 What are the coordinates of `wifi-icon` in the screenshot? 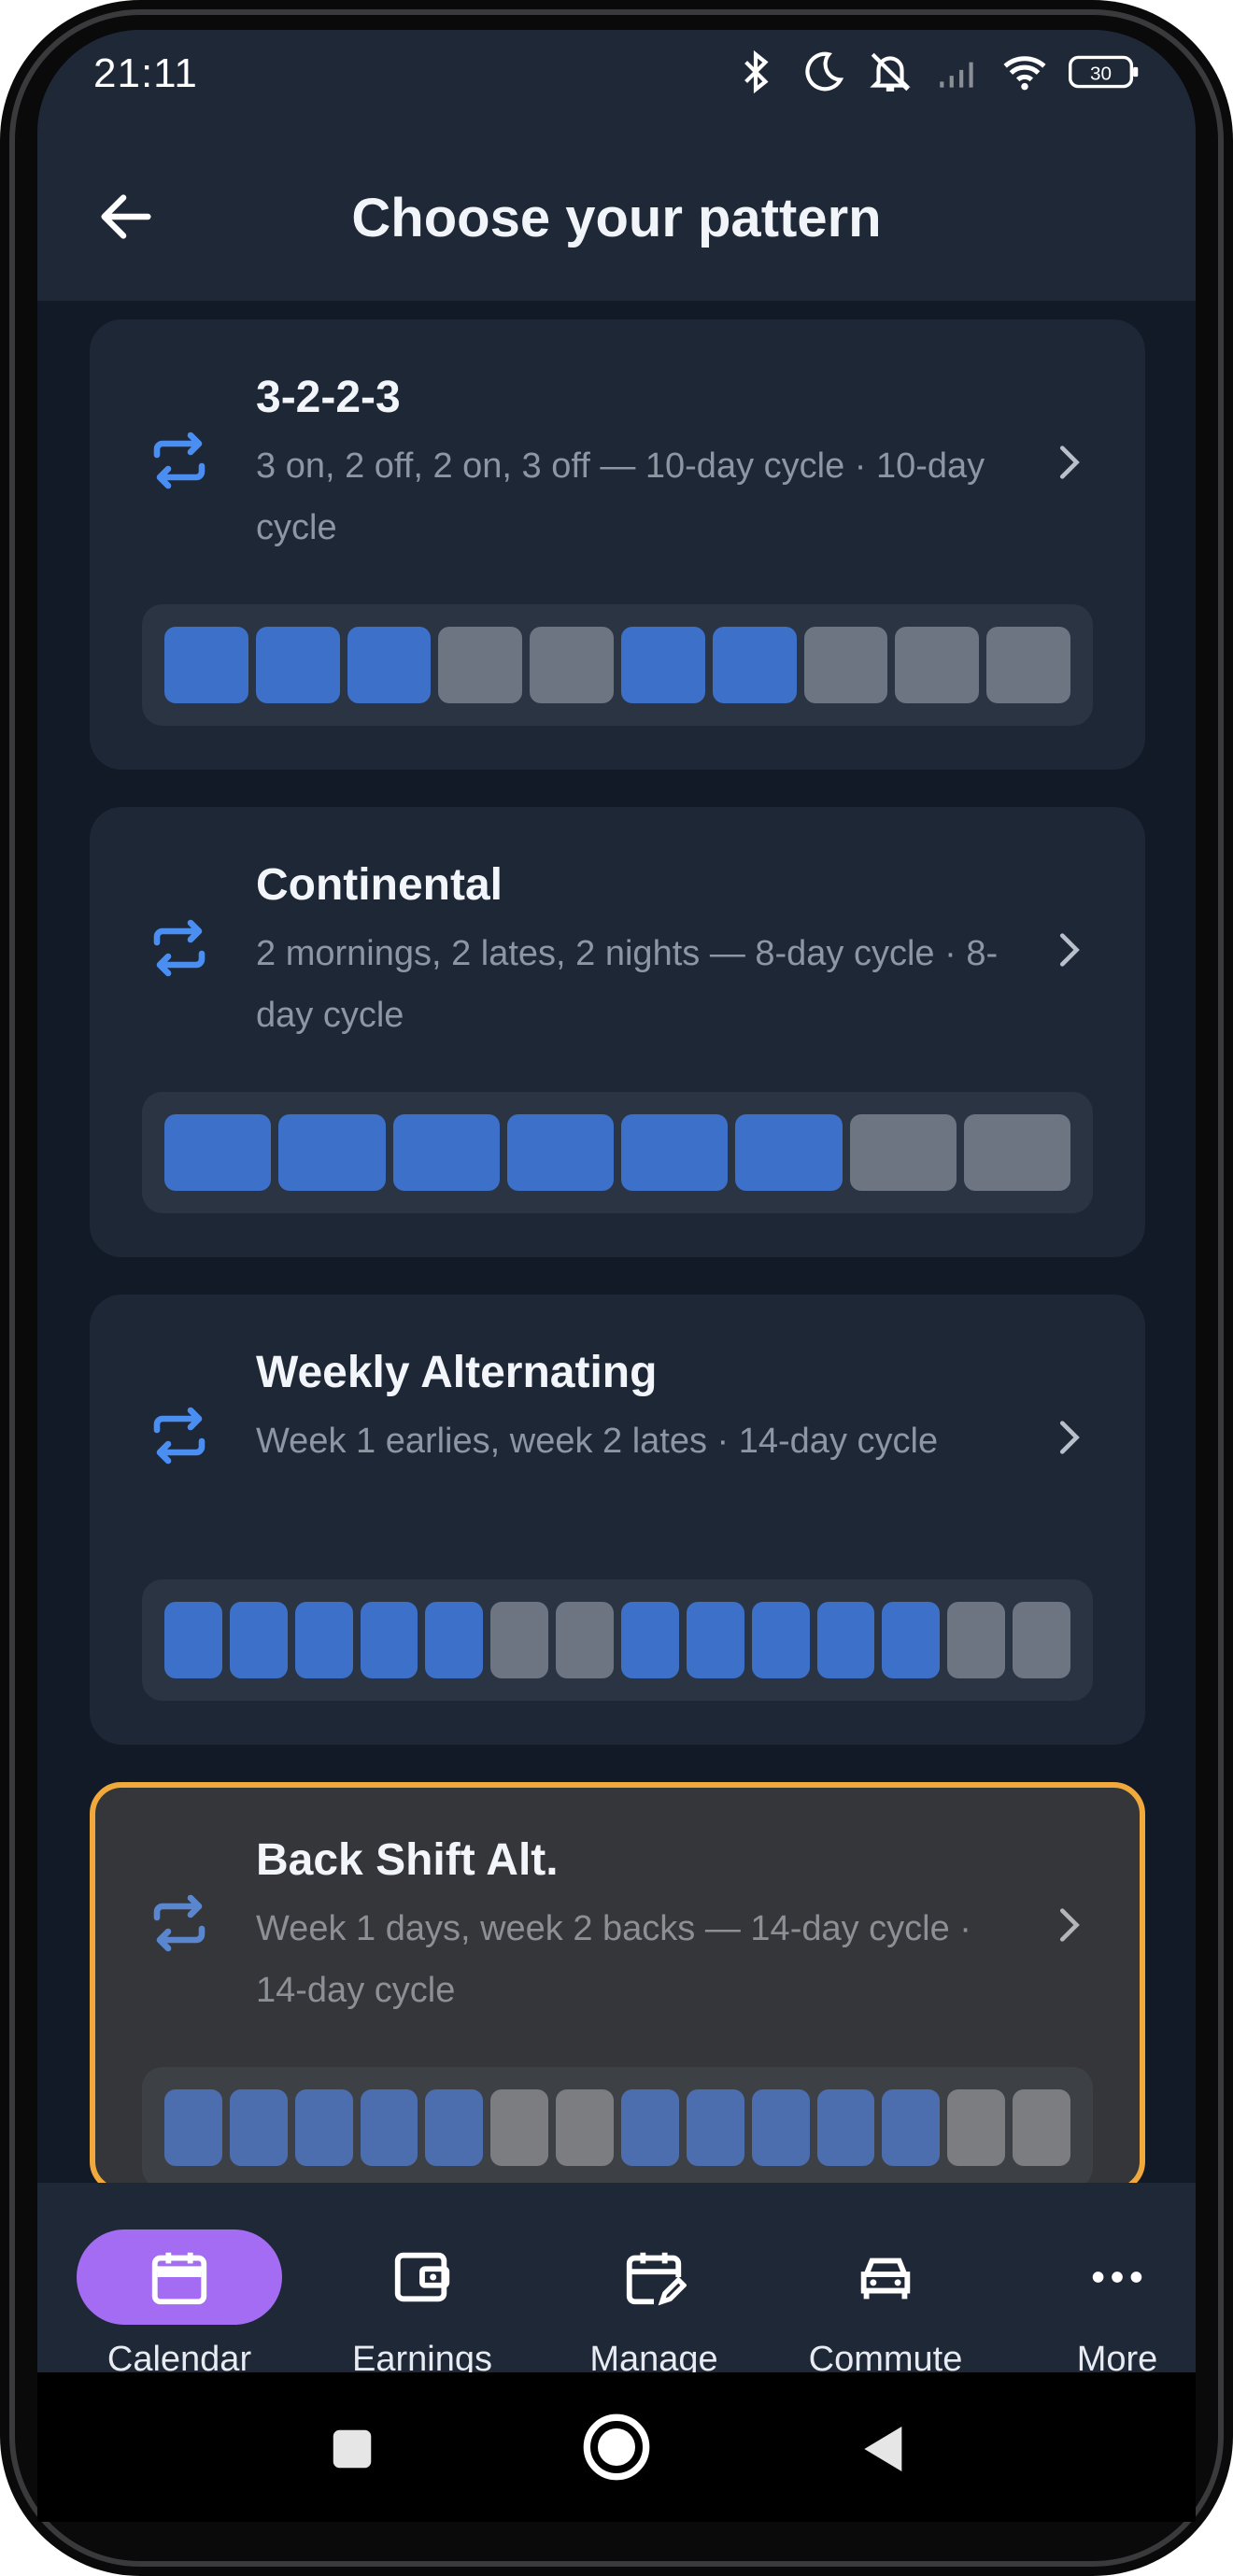 It's located at (1024, 73).